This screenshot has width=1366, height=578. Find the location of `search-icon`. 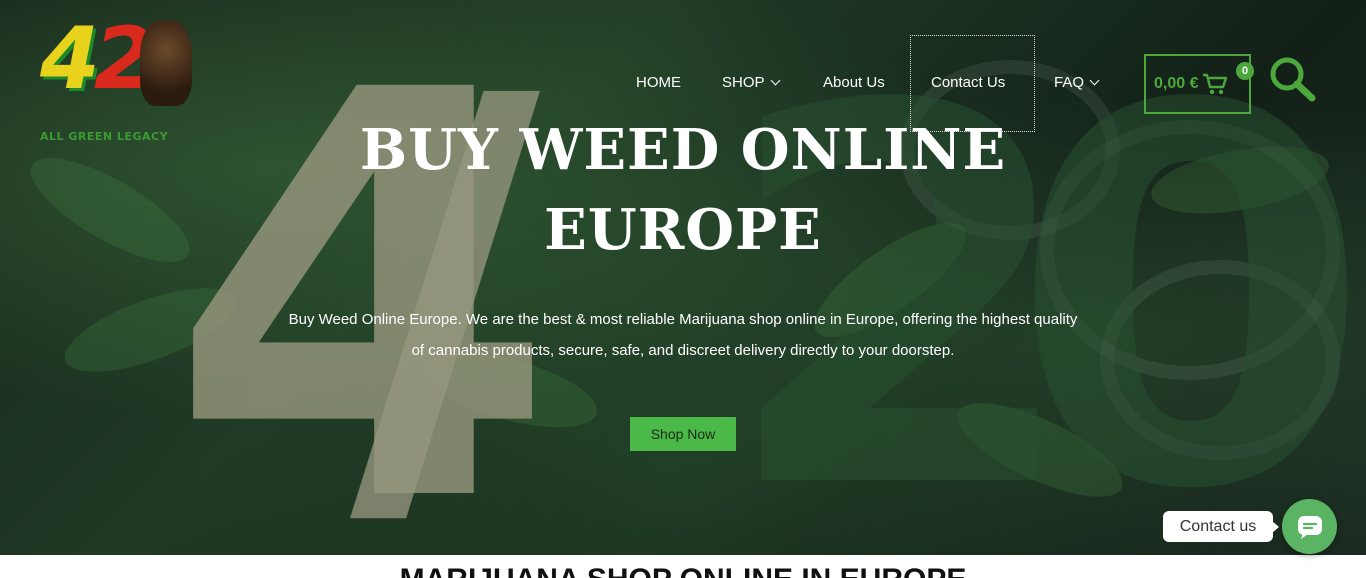

search-icon is located at coordinates (1292, 79).